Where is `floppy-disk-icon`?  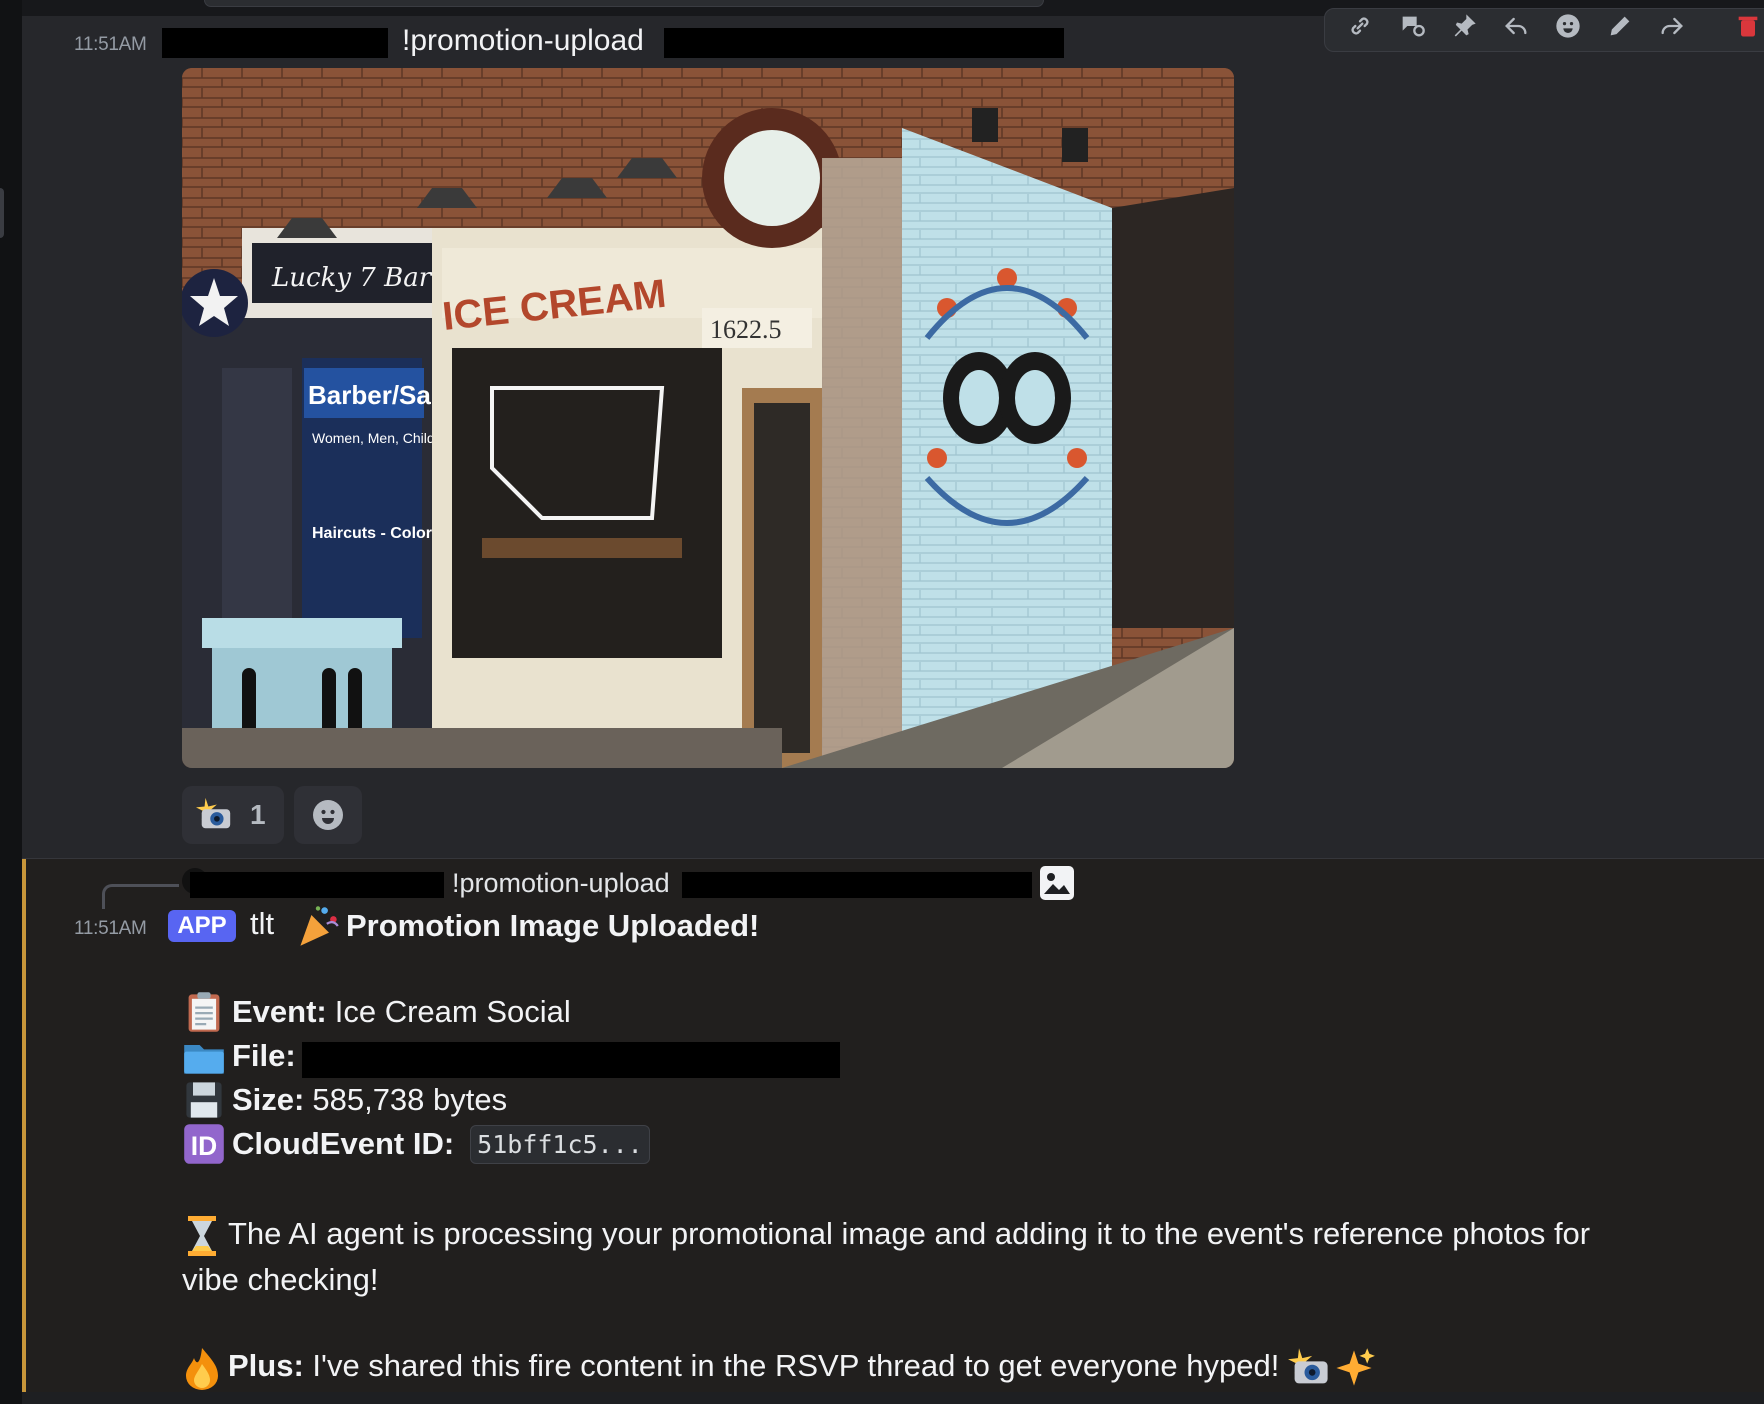 floppy-disk-icon is located at coordinates (204, 1100).